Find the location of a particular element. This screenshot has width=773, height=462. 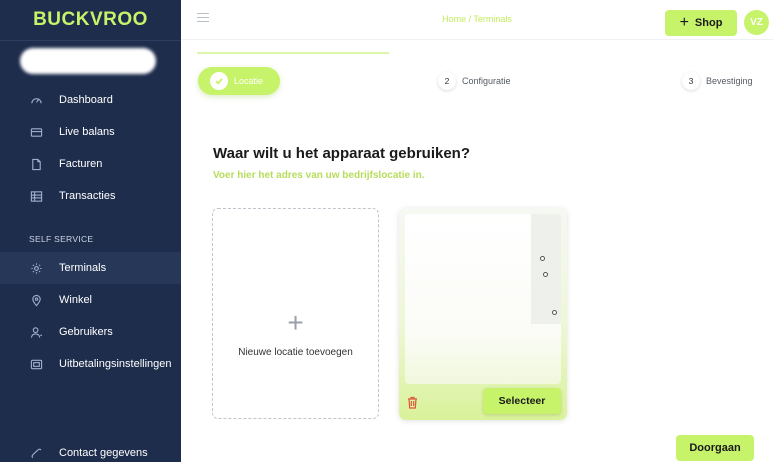

sidebar-item-label: Dashboard is located at coordinates (86, 100).